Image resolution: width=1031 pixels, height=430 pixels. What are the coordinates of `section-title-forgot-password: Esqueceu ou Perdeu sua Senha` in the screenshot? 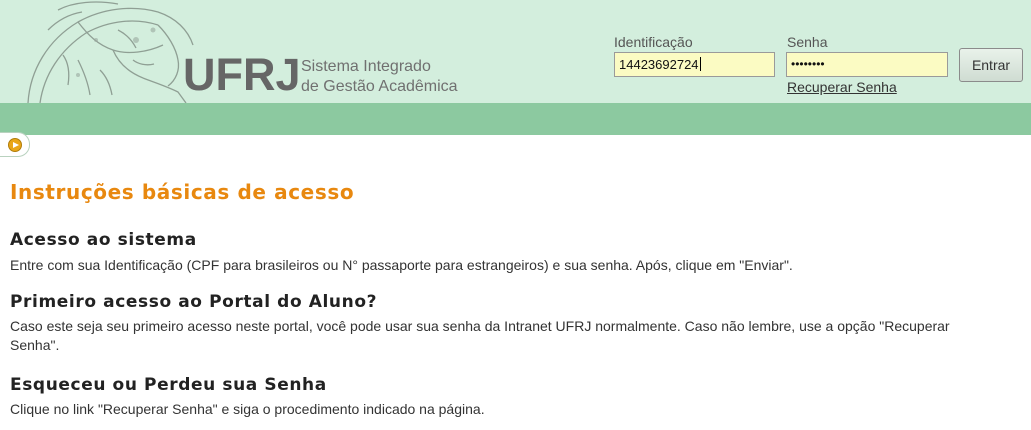 It's located at (168, 385).